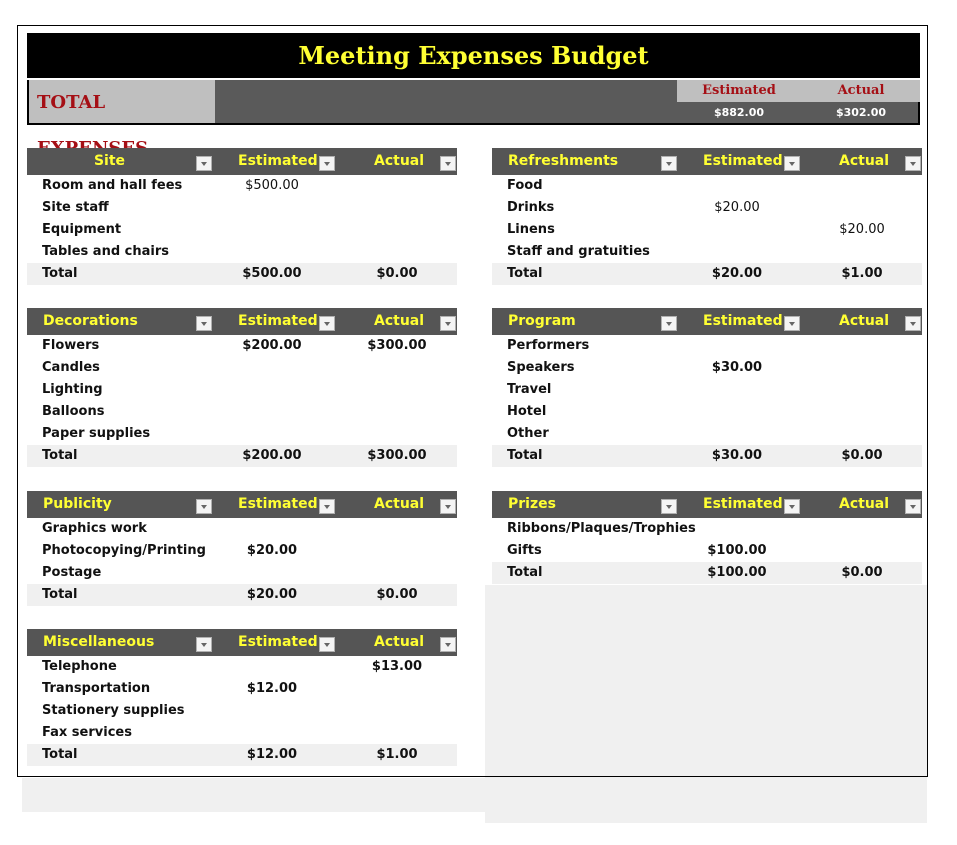 The height and width of the screenshot is (845, 957). Describe the element at coordinates (707, 434) in the screenshot. I see `table-row: Other` at that location.